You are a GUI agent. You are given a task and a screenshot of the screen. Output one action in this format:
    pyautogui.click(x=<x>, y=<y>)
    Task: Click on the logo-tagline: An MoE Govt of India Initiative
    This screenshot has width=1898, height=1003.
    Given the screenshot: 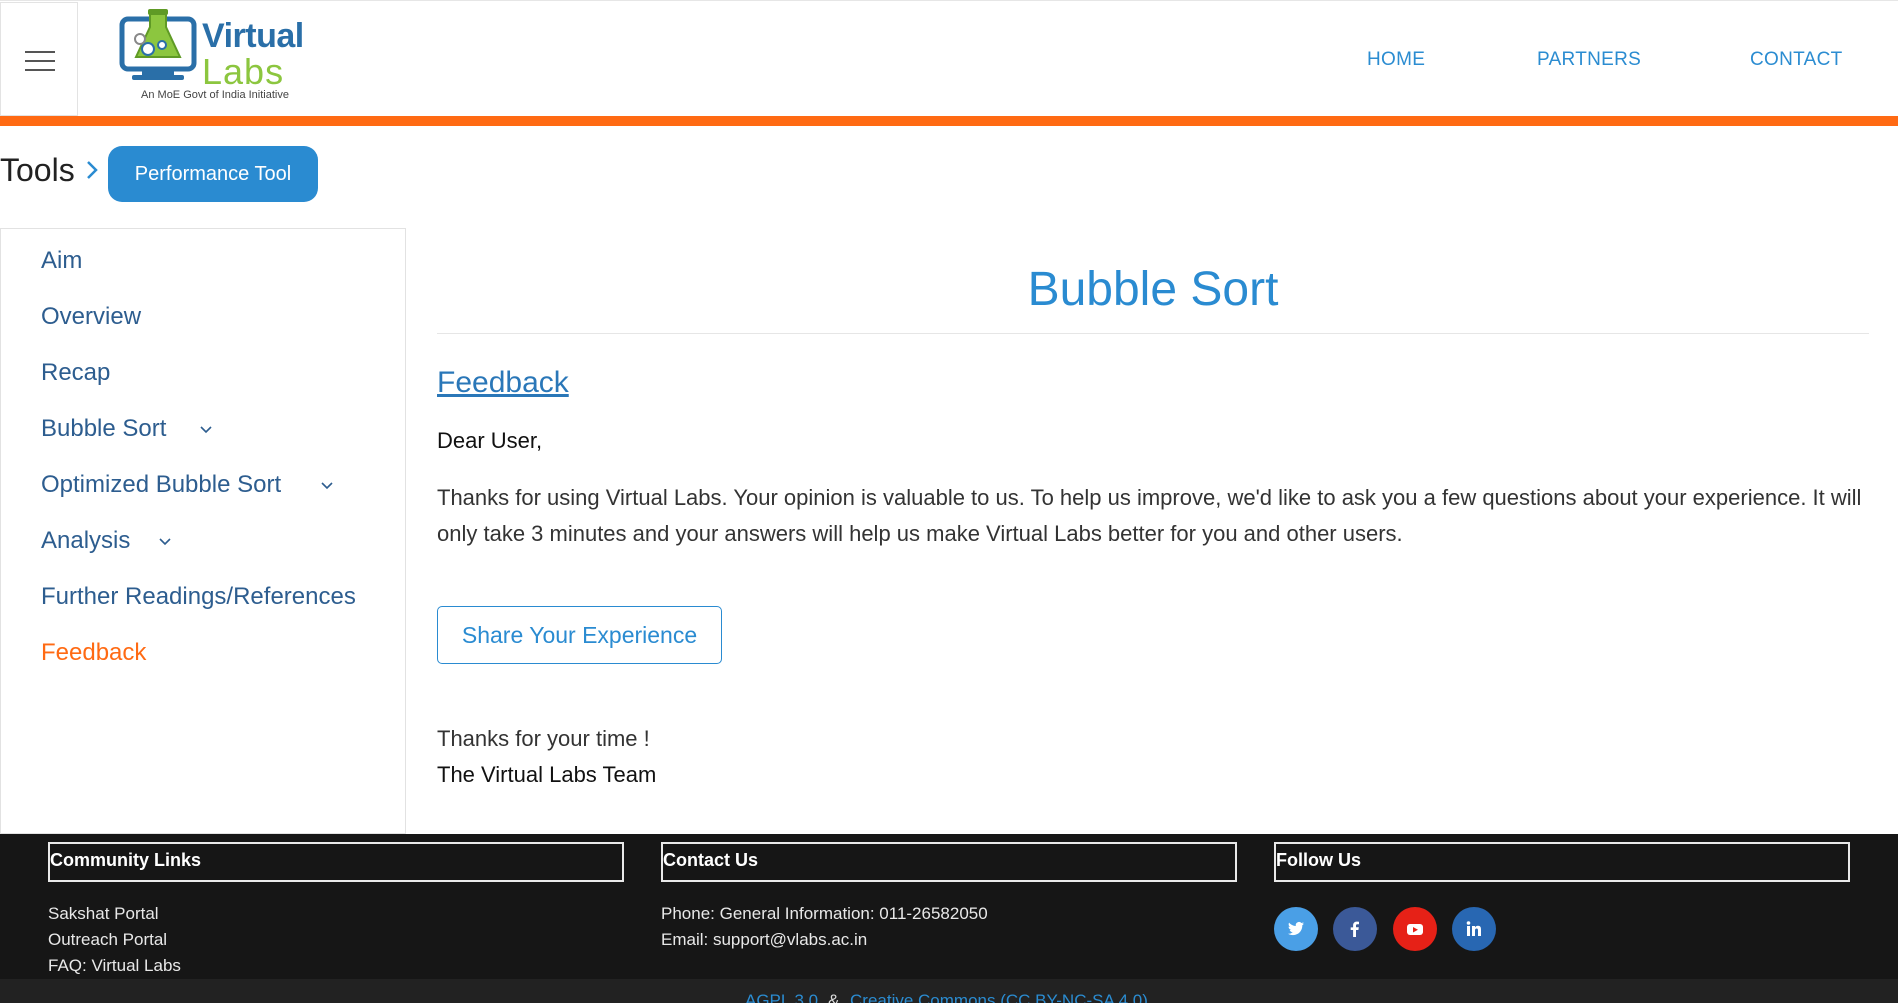 What is the action you would take?
    pyautogui.click(x=215, y=95)
    